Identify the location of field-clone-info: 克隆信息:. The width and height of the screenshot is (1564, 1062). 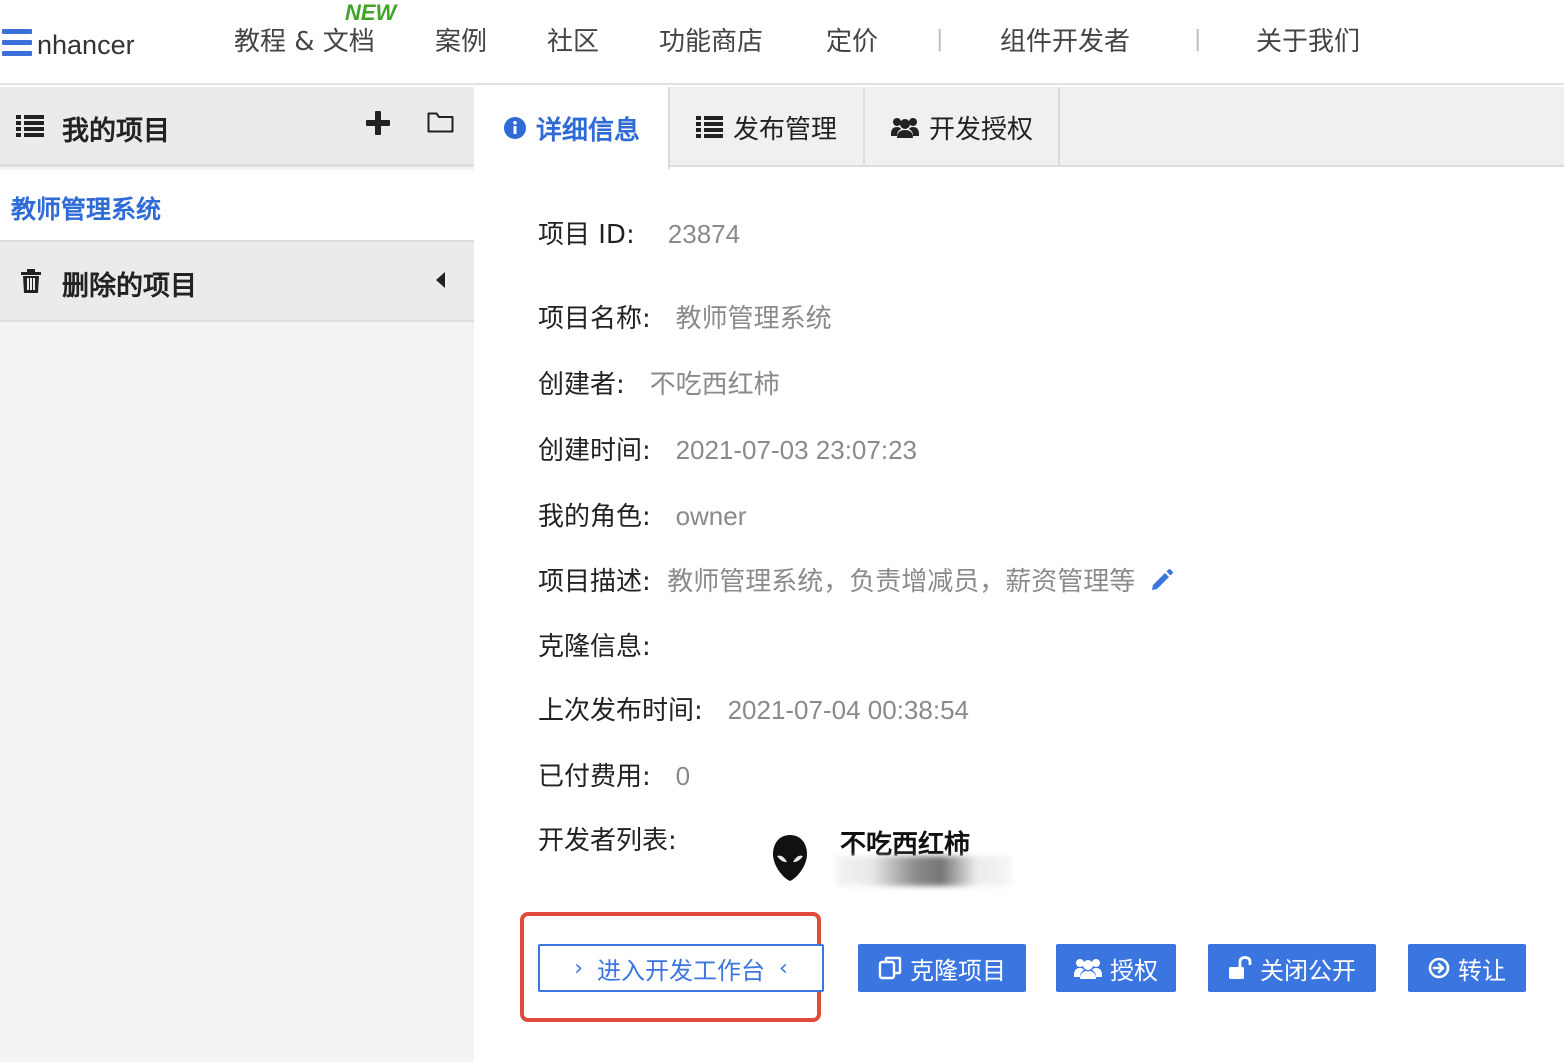
(594, 644).